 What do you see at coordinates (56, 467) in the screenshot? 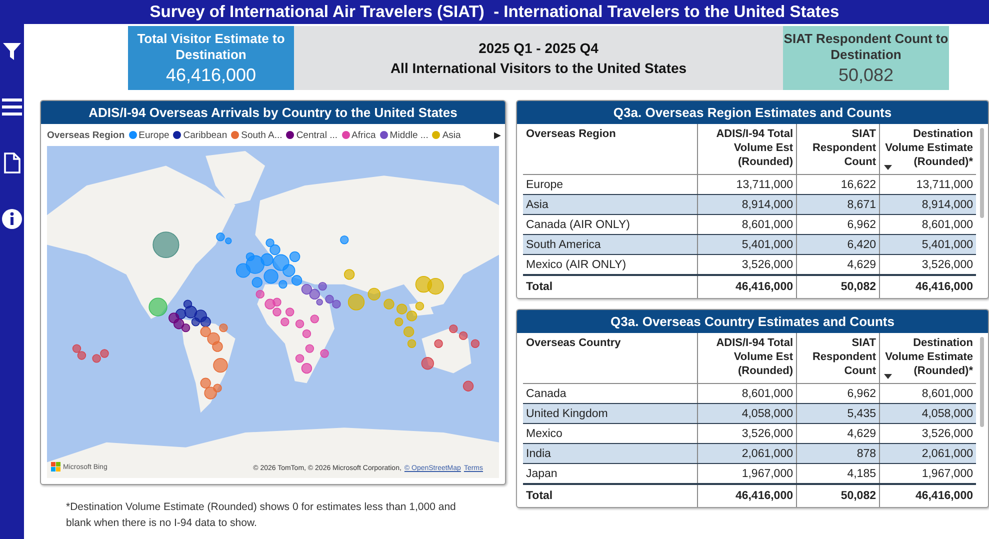
I see `logo-icon` at bounding box center [56, 467].